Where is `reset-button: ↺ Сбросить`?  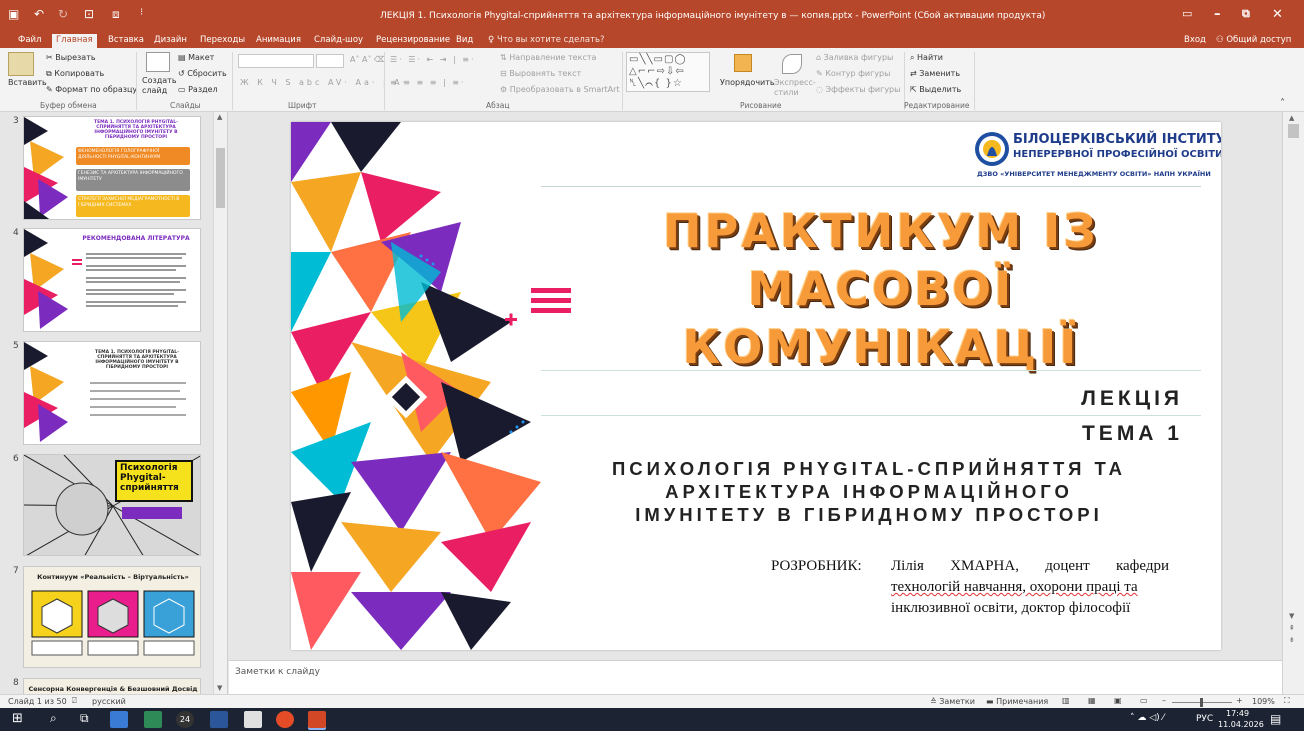
reset-button: ↺ Сбросить is located at coordinates (202, 73).